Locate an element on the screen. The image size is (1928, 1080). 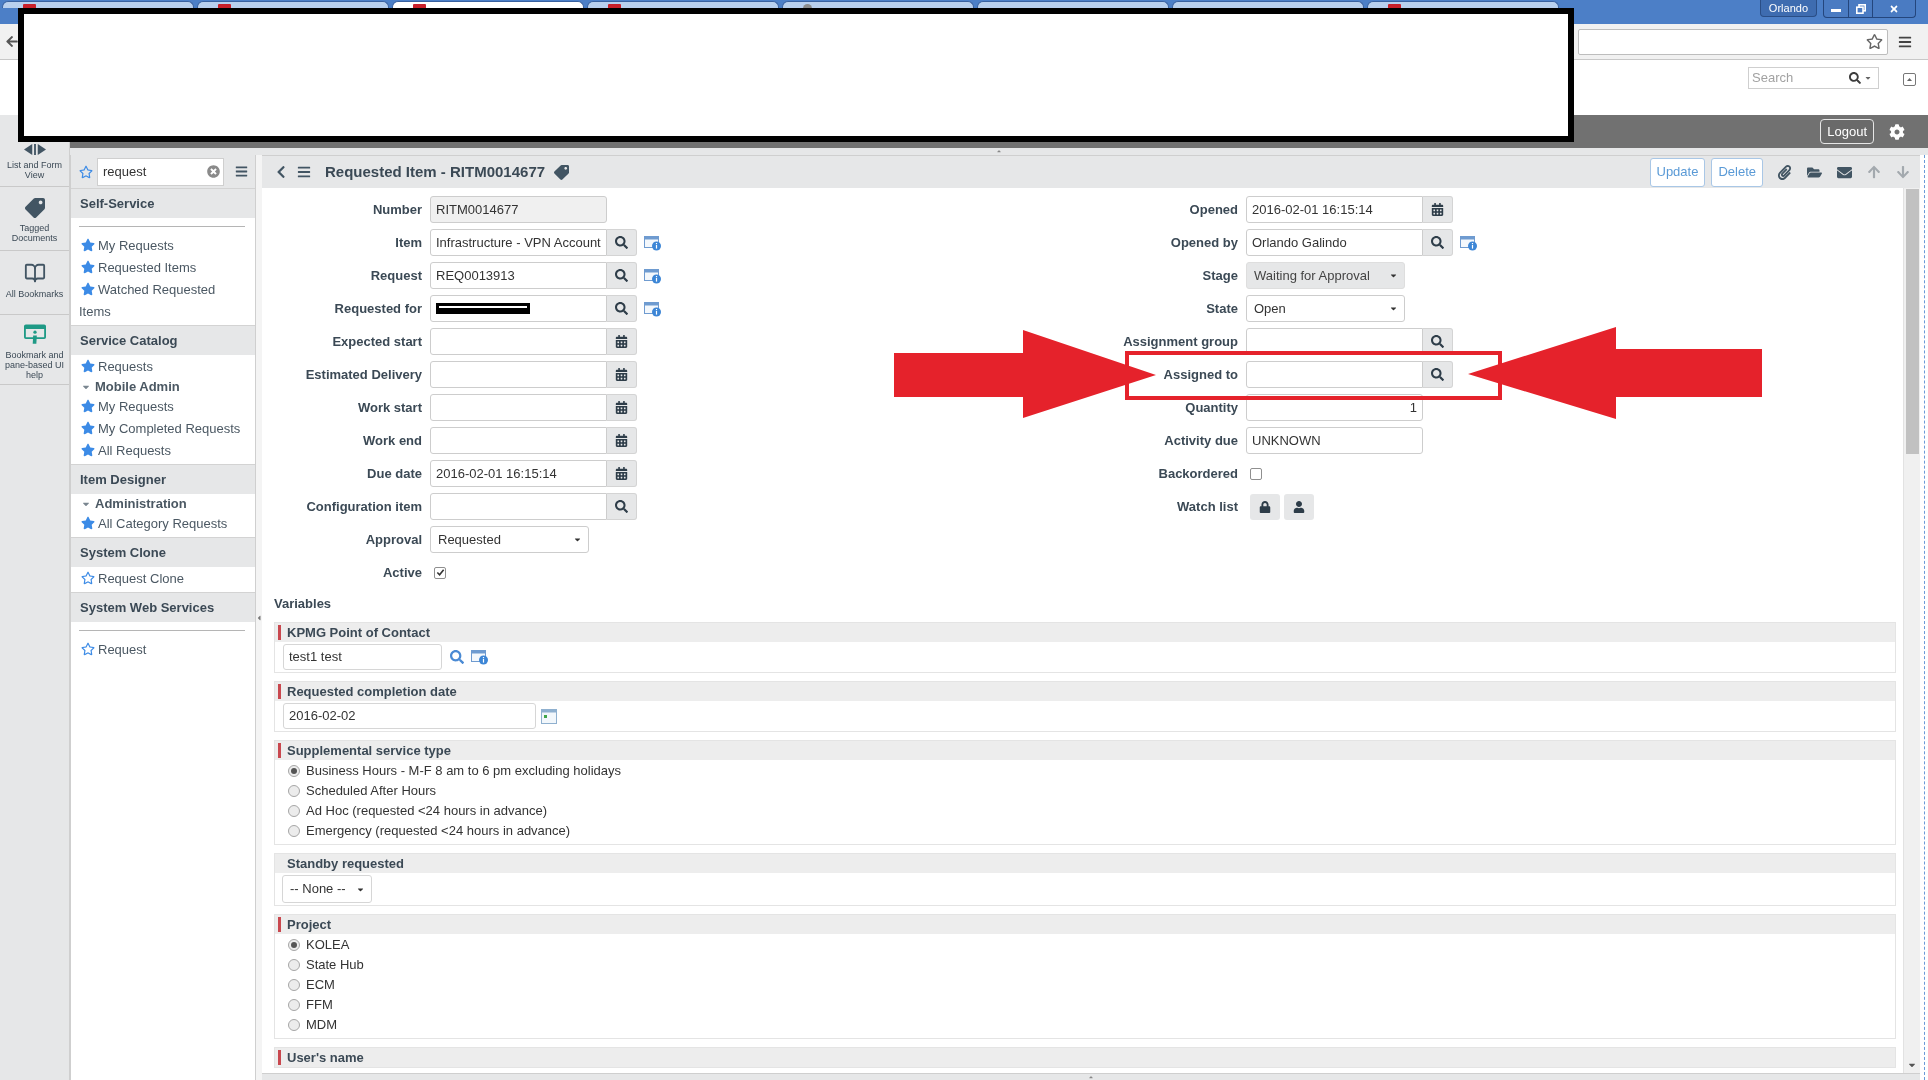
nav-link: Requested Items is located at coordinates (162, 268).